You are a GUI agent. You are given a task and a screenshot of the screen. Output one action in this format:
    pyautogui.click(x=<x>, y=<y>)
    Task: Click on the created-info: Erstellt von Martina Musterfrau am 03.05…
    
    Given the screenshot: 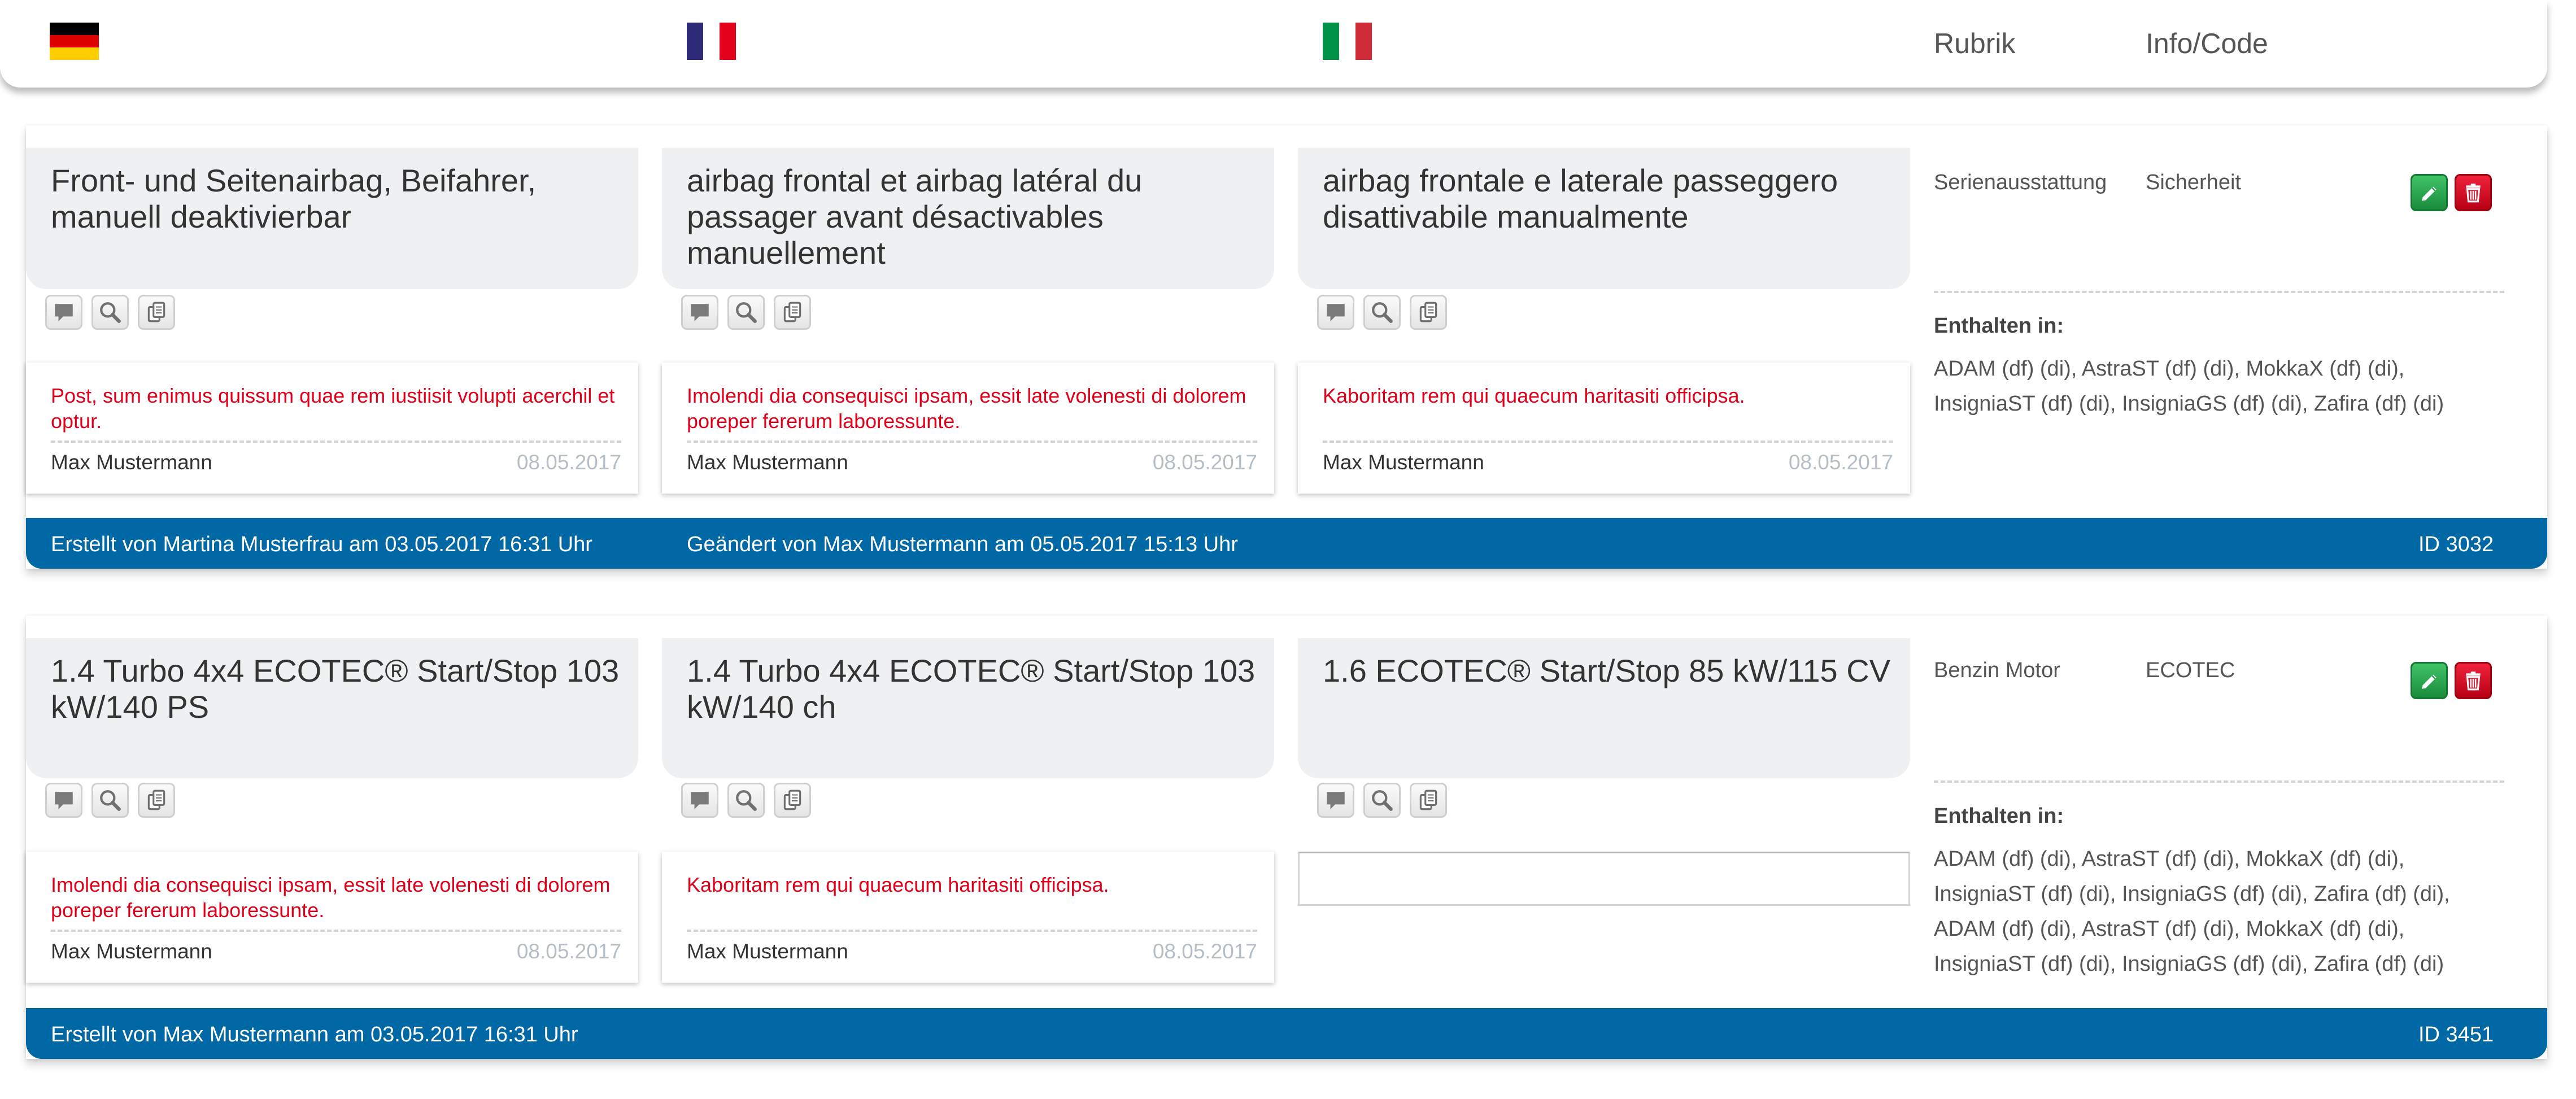 What is the action you would take?
    pyautogui.click(x=321, y=545)
    